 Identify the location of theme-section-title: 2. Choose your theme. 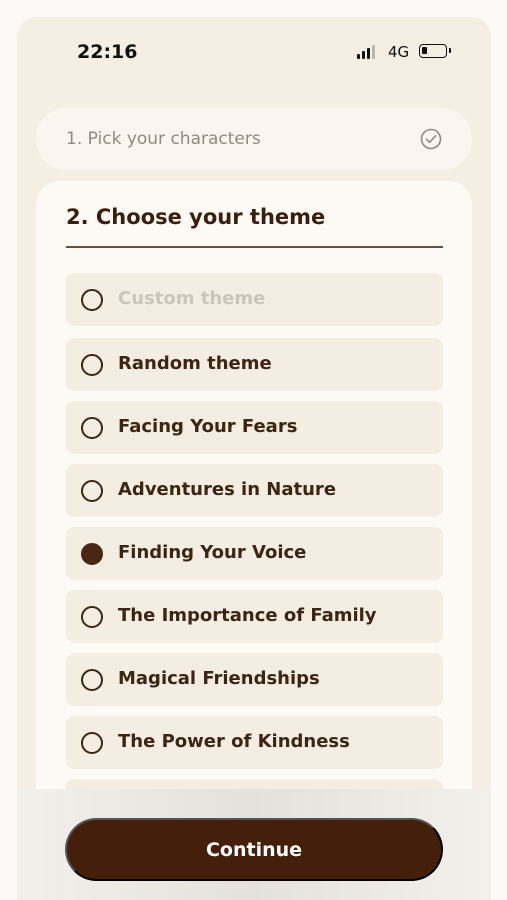
(196, 217).